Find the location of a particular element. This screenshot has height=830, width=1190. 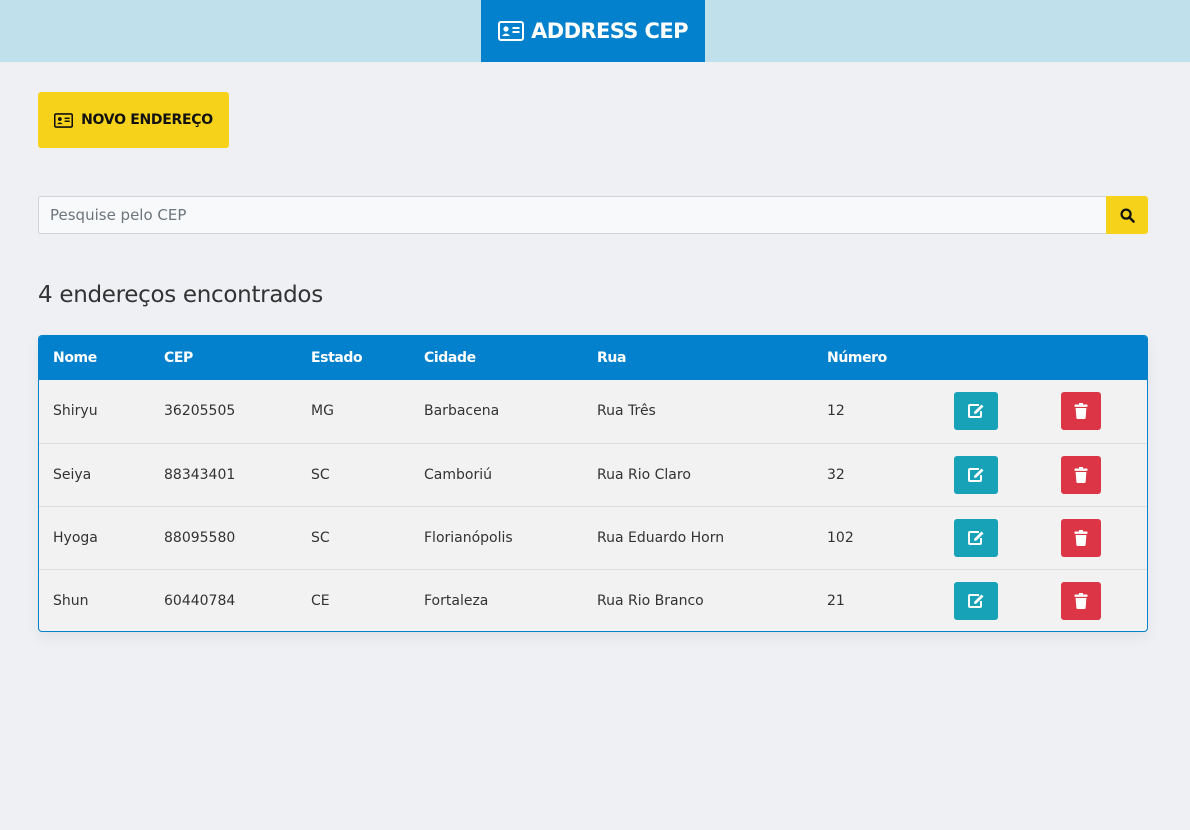

header-edit is located at coordinates (1007, 358).